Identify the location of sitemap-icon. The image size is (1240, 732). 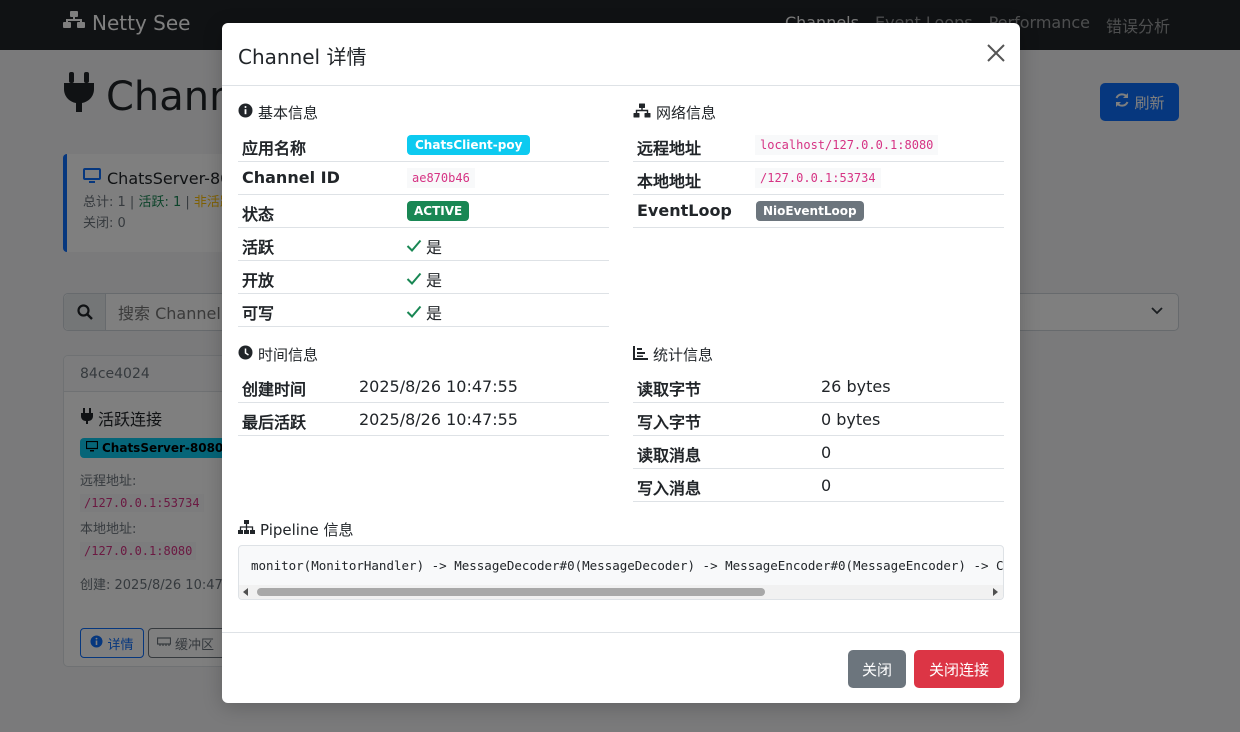
(246, 529).